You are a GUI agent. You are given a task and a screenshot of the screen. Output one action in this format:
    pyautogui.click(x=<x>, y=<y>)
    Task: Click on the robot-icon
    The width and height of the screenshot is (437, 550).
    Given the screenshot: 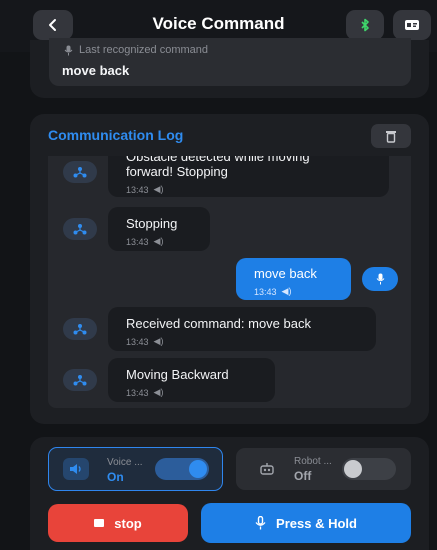 What is the action you would take?
    pyautogui.click(x=267, y=469)
    